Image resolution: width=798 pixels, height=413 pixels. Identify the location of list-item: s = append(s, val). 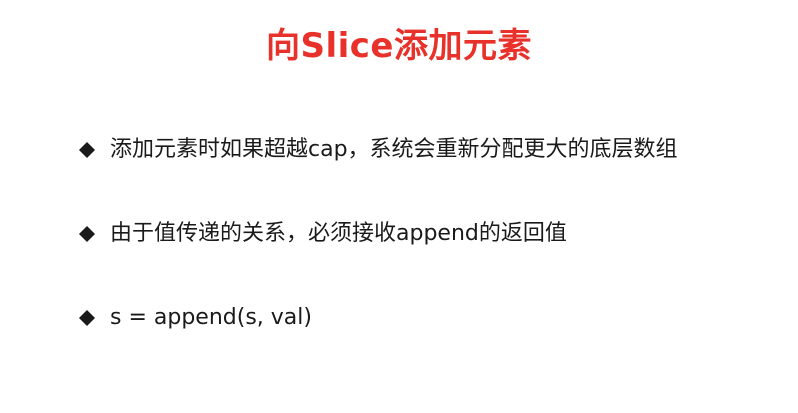
(434, 318).